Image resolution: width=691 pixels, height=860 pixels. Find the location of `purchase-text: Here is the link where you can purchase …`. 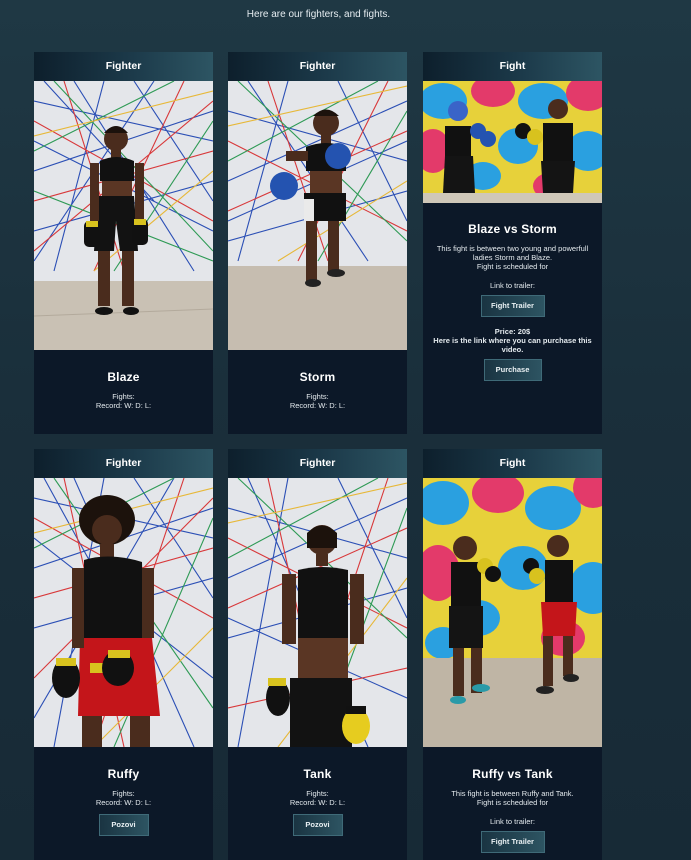

purchase-text: Here is the link where you can purchase … is located at coordinates (512, 345).